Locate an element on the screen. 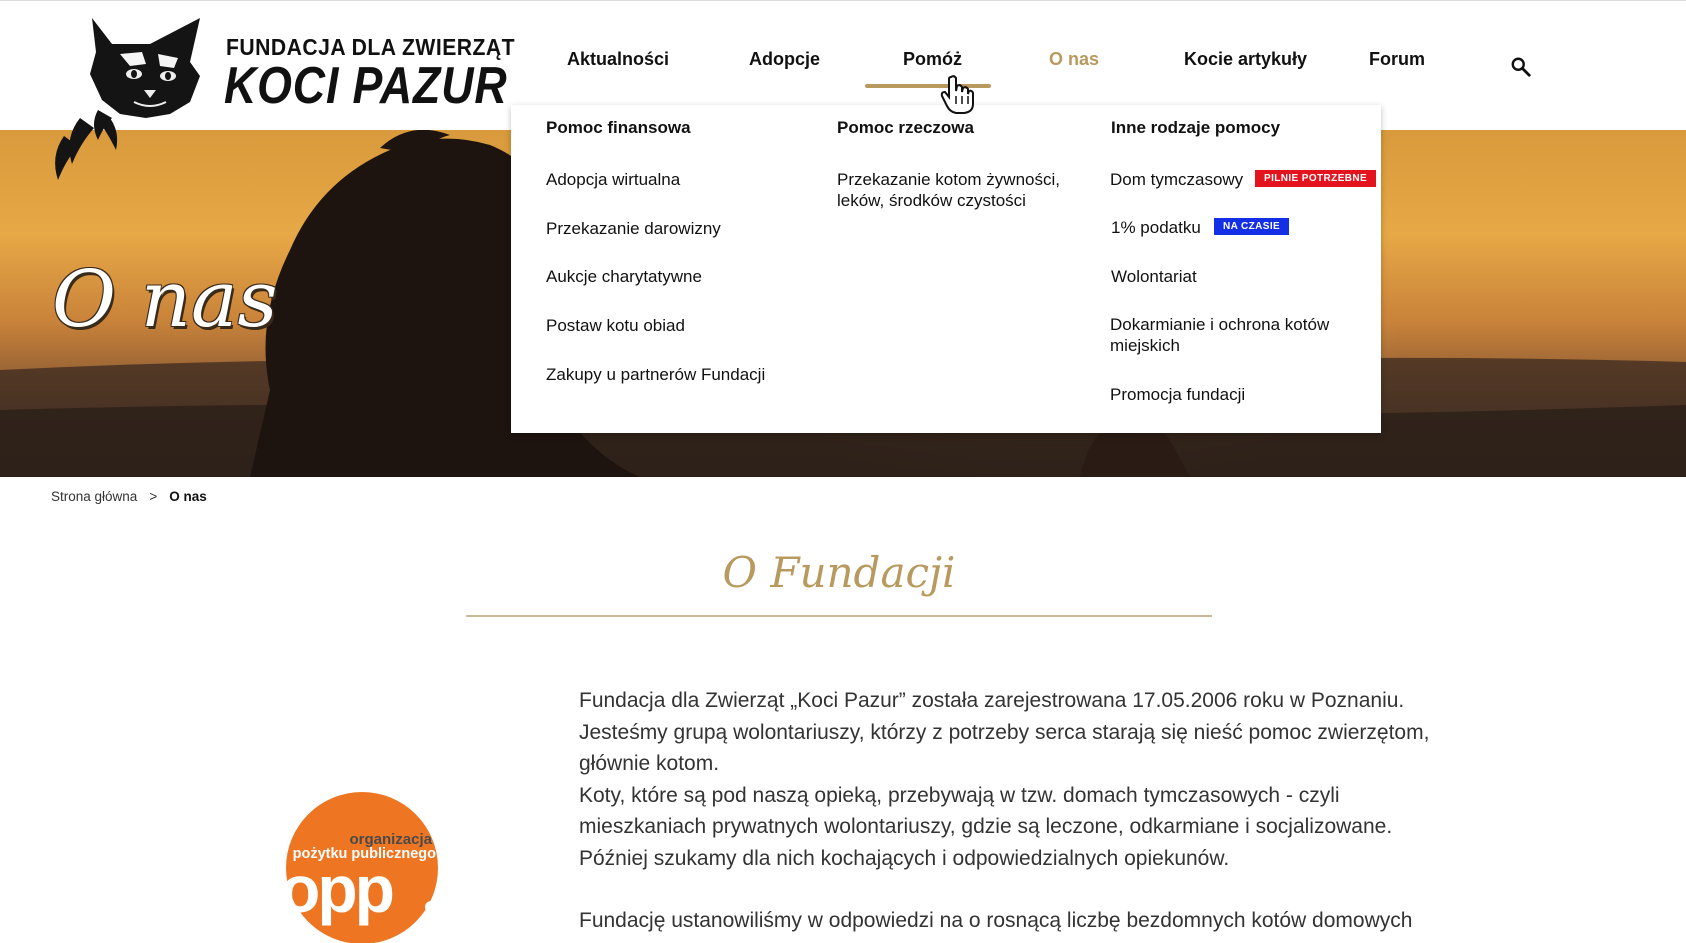 The image size is (1686, 943). opp-logo: organizacja pożytku publicznego opp is located at coordinates (362, 867).